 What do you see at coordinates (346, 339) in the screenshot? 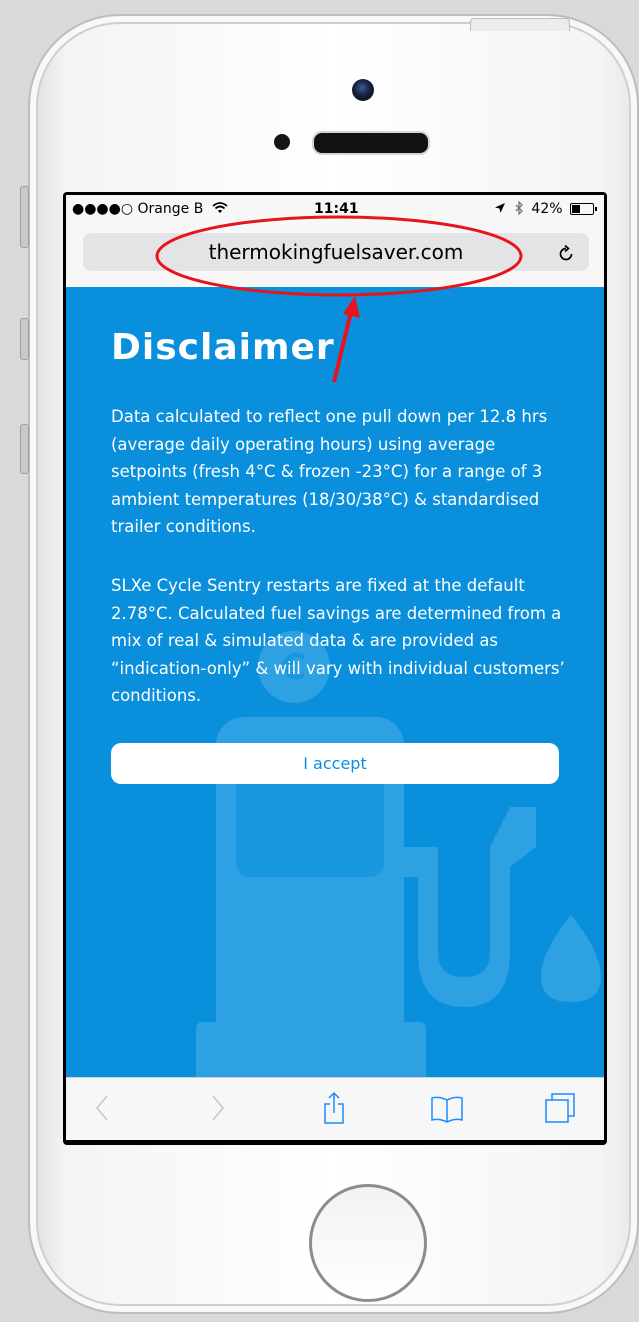
I see `annotation-arrow` at bounding box center [346, 339].